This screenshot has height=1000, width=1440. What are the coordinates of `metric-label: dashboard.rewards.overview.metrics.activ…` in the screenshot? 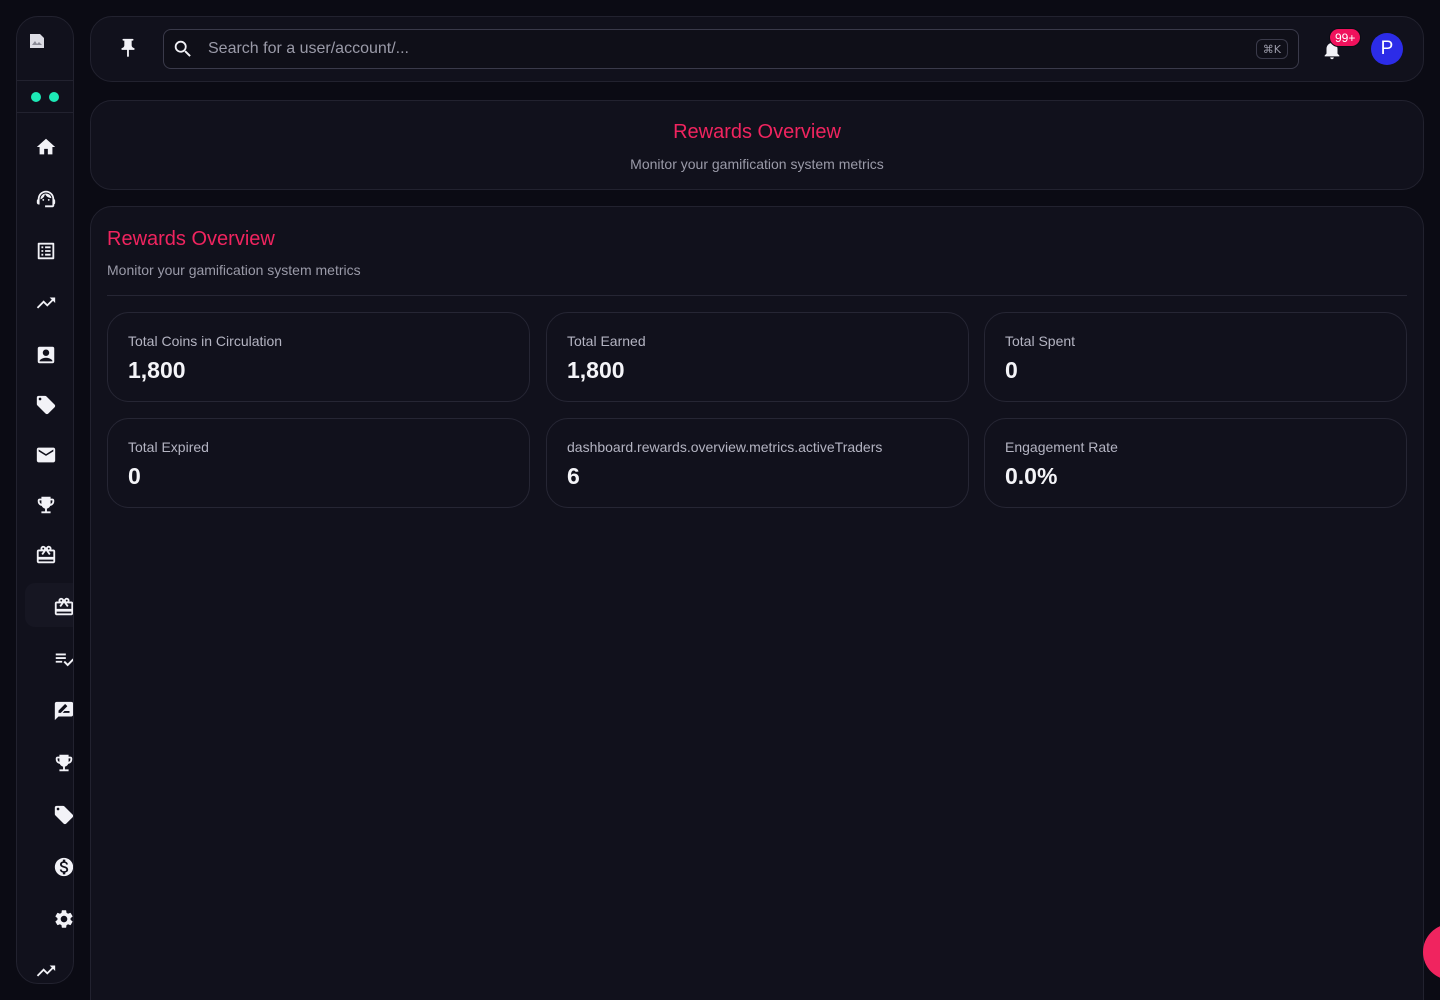 It's located at (725, 447).